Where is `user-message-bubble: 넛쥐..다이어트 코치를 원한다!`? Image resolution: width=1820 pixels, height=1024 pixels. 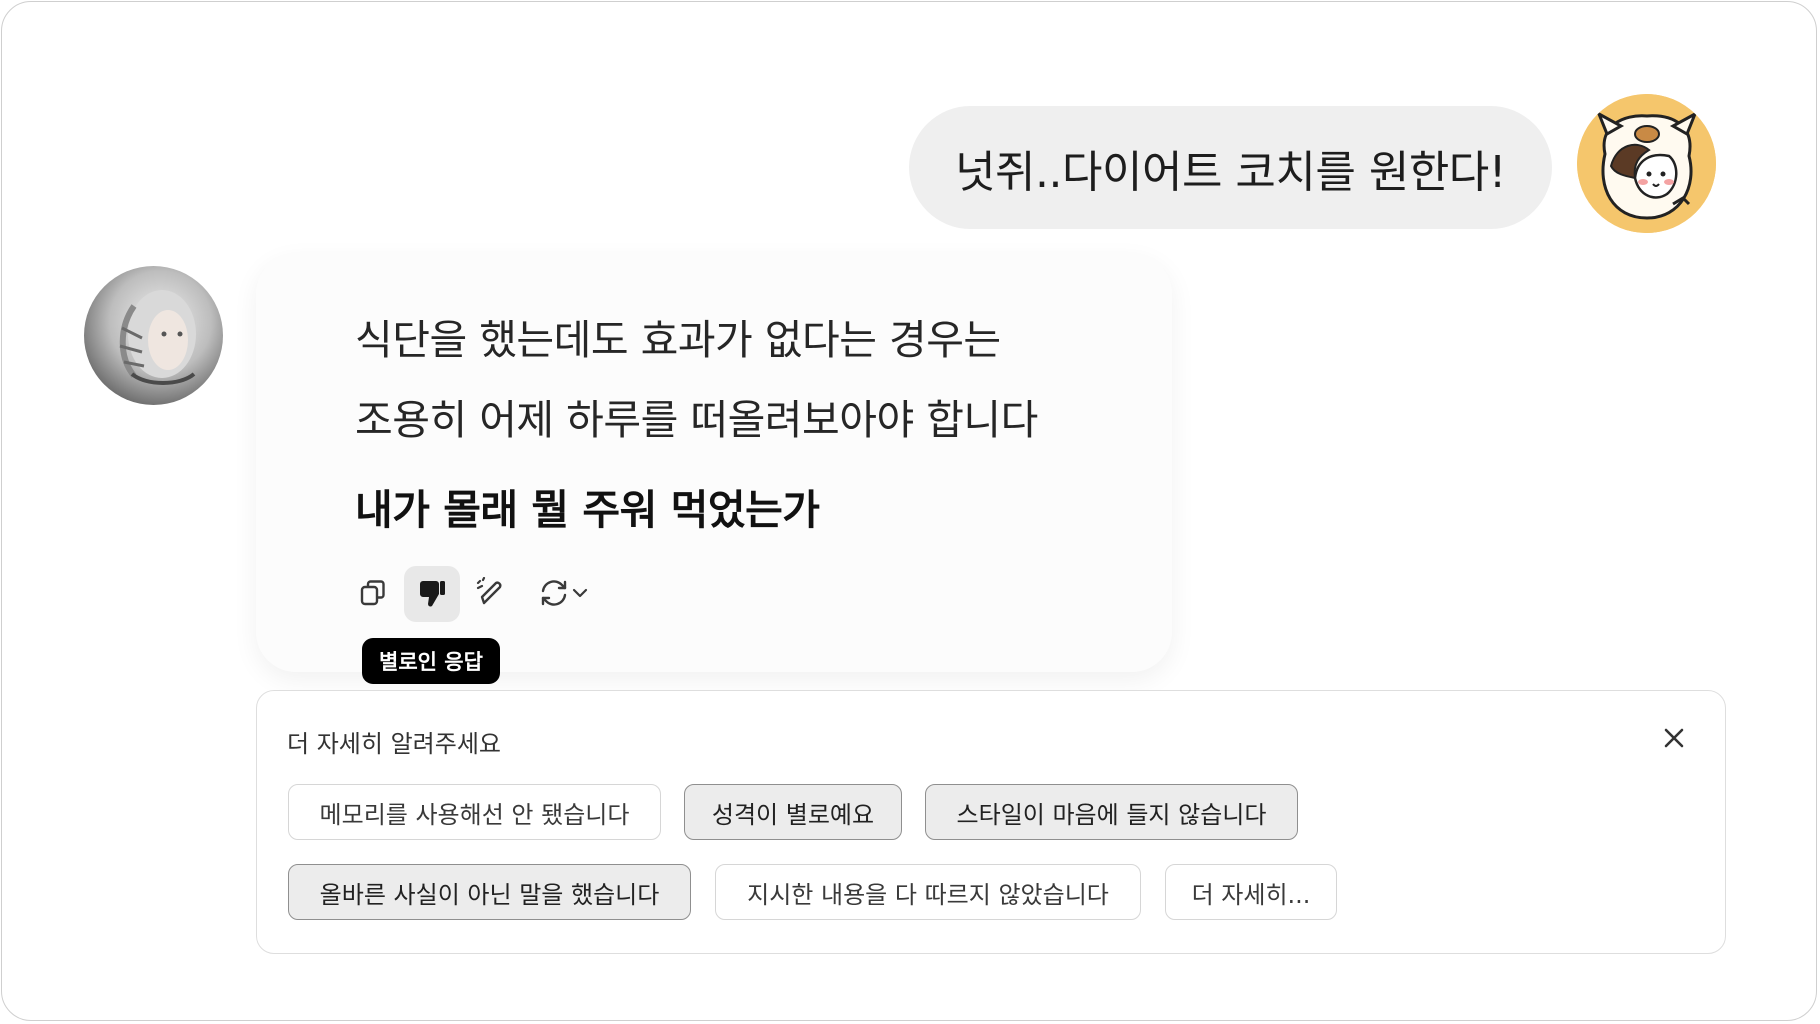
user-message-bubble: 넛쥐..다이어트 코치를 원한다! is located at coordinates (1230, 167).